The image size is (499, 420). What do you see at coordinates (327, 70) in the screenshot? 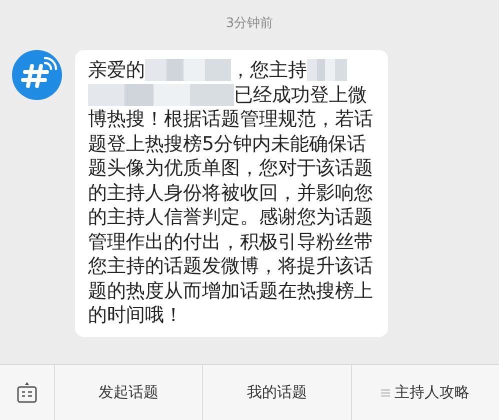
I see `blurred-region` at bounding box center [327, 70].